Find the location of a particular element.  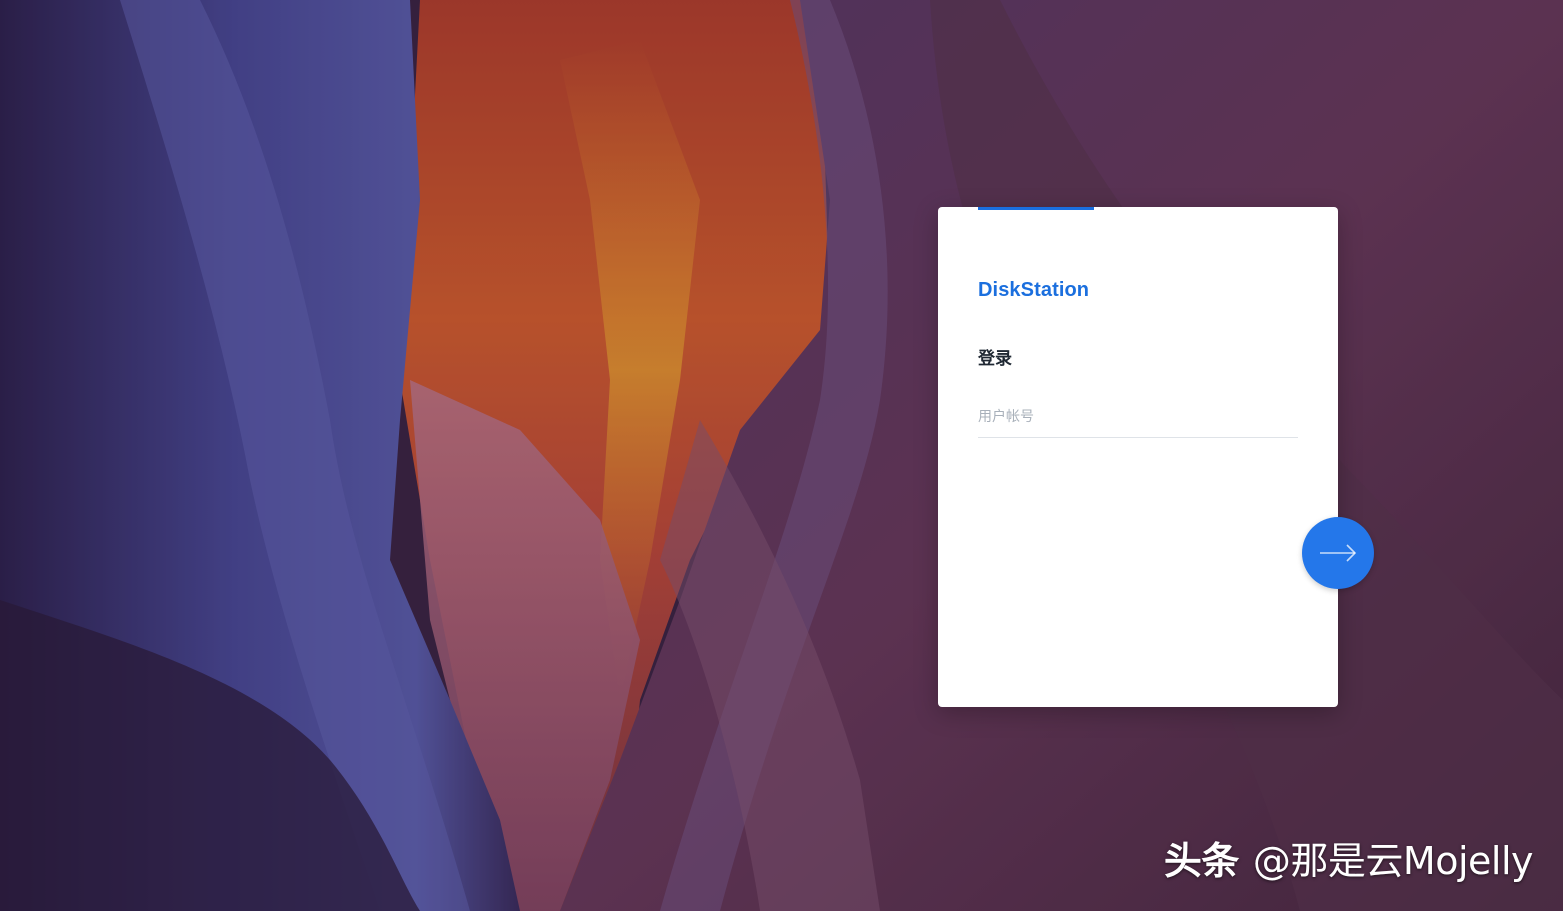

login-card: DiskStation 登录 is located at coordinates (1138, 457).